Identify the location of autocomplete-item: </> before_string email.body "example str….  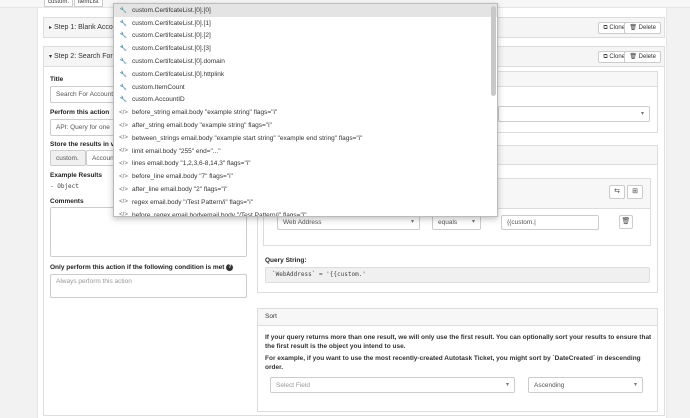
(305, 112).